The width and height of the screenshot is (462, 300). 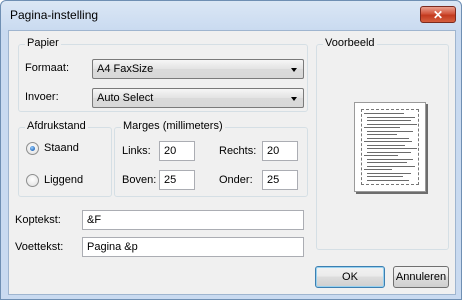 What do you see at coordinates (43, 43) in the screenshot?
I see `paper-group-label: Papier` at bounding box center [43, 43].